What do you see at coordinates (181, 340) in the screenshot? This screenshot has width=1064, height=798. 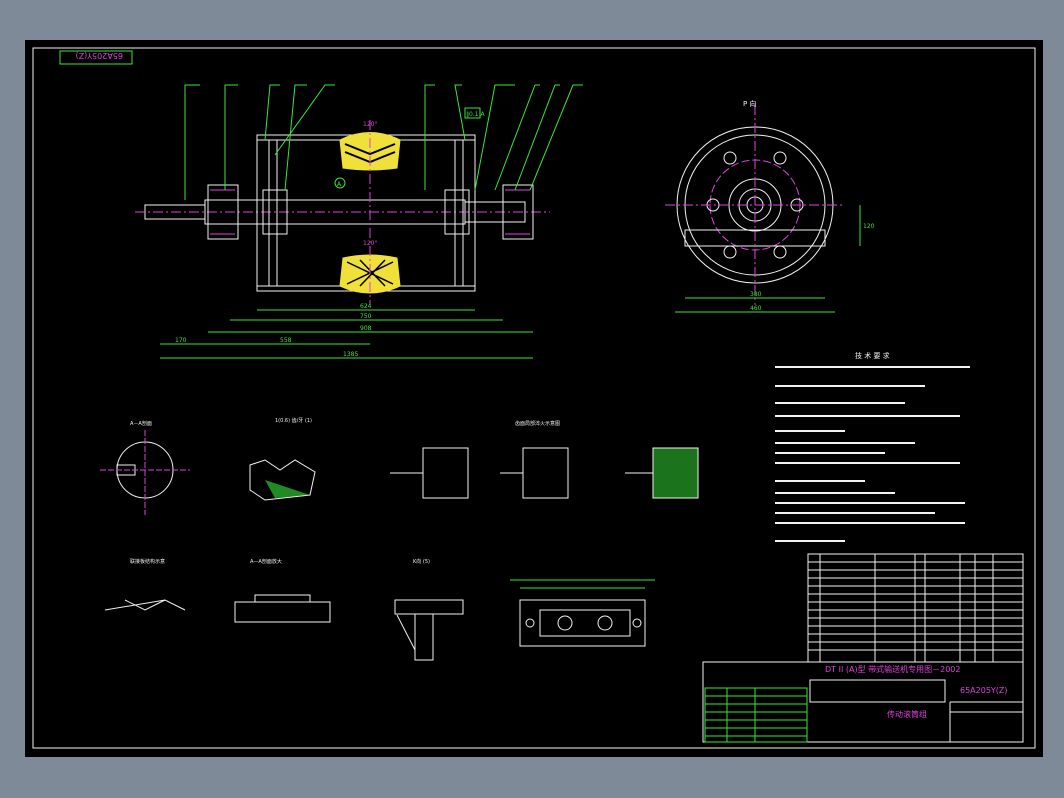 I see `svg-text: 170` at bounding box center [181, 340].